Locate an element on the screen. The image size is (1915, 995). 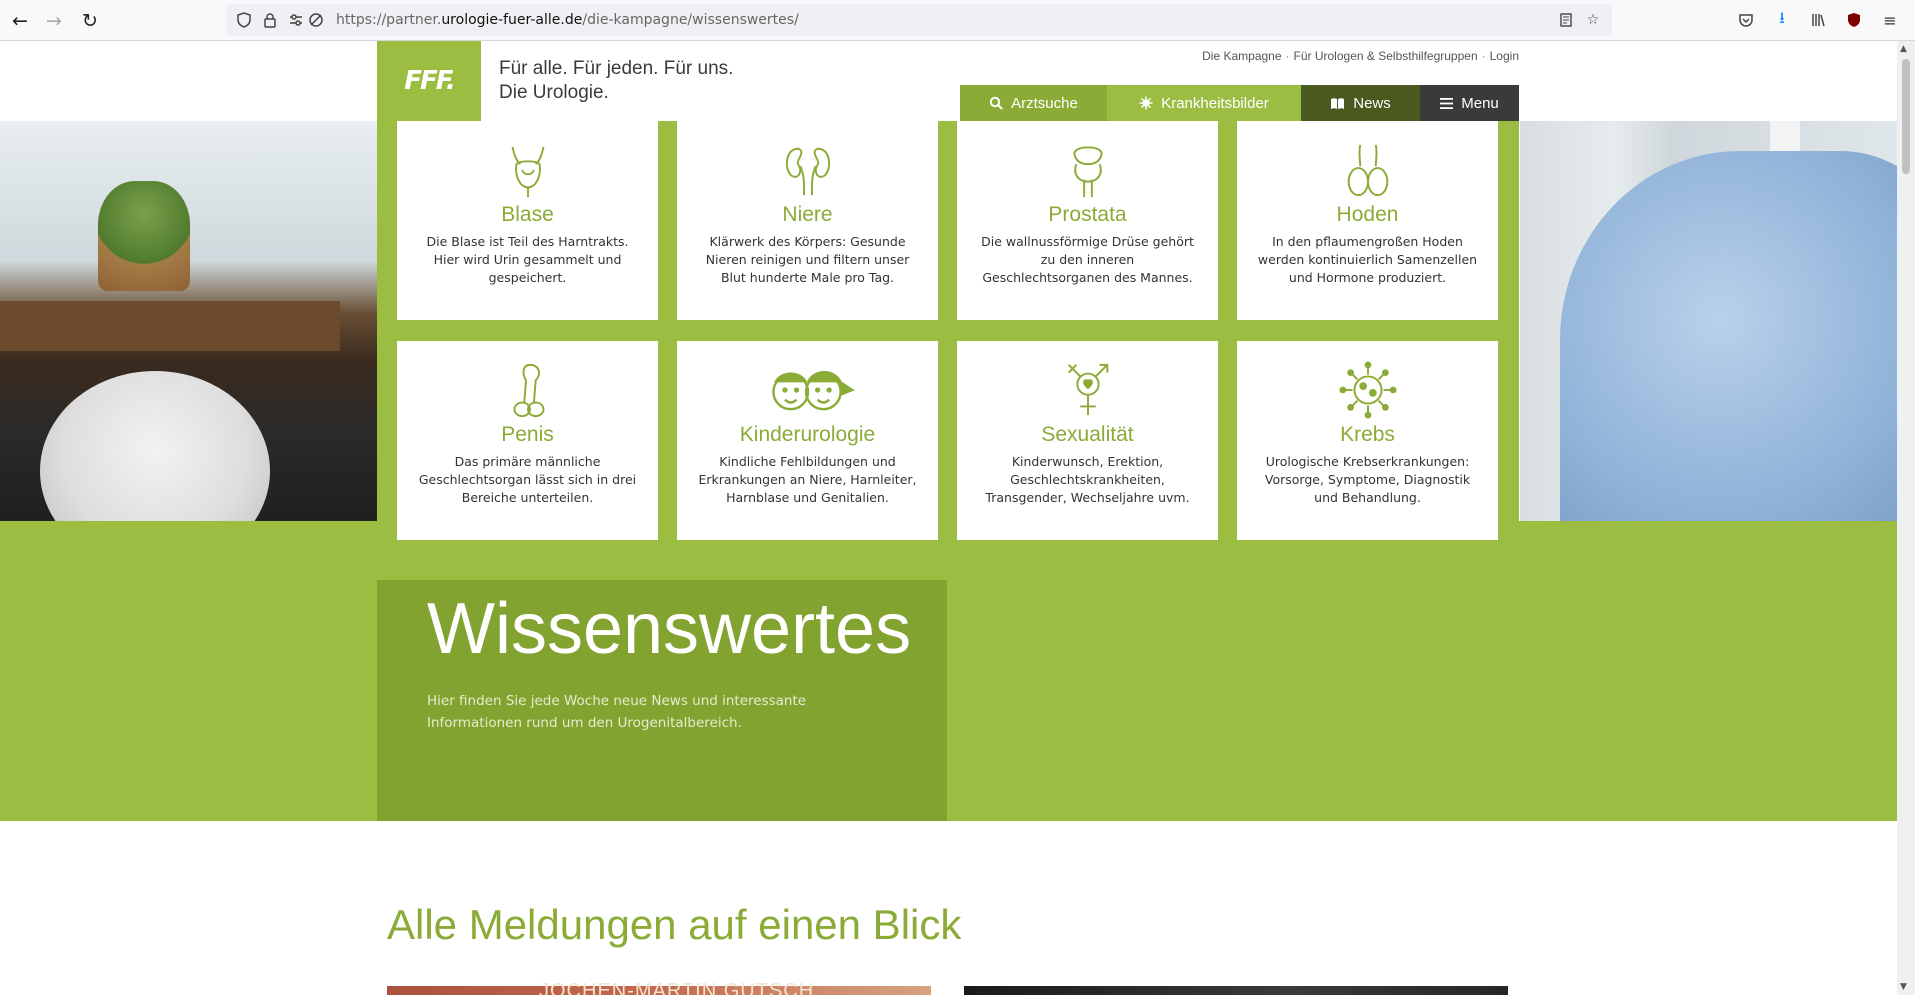
forward-icon: → is located at coordinates (54, 21).